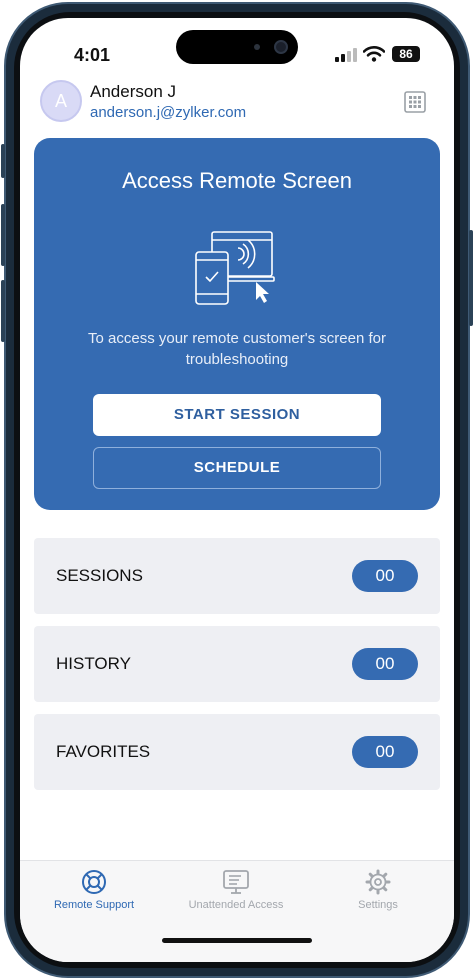 Image resolution: width=474 pixels, height=980 pixels. What do you see at coordinates (378, 882) in the screenshot?
I see `gear-icon` at bounding box center [378, 882].